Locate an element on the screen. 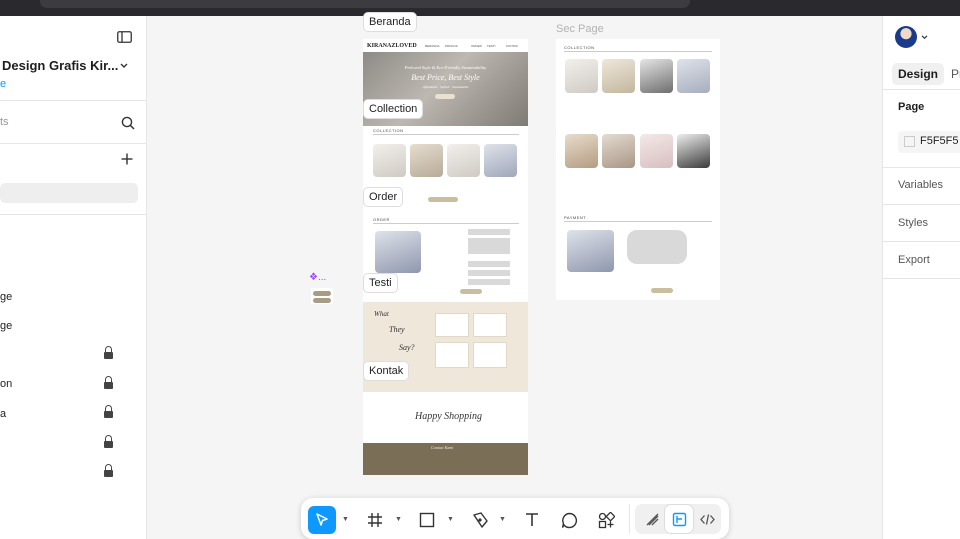 The image size is (960, 539). frame-label-collection: Collection is located at coordinates (393, 109).